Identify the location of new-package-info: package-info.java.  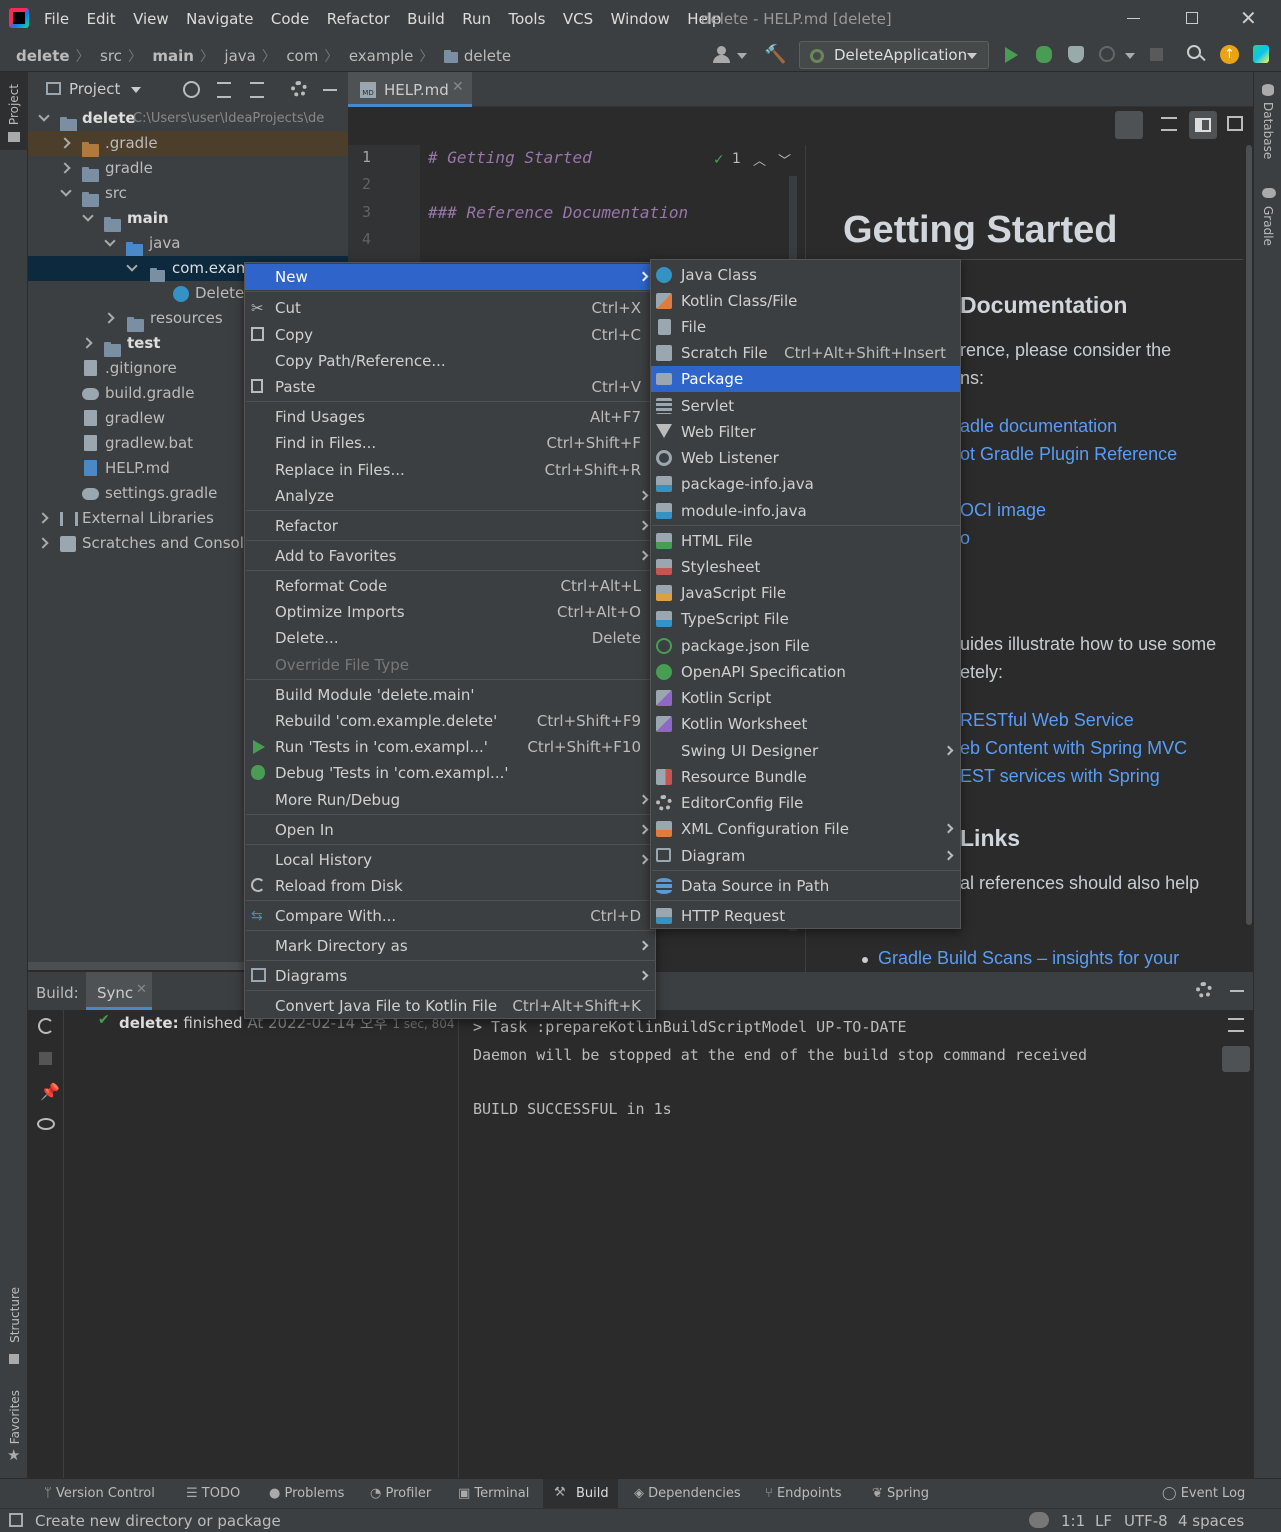
(805, 484).